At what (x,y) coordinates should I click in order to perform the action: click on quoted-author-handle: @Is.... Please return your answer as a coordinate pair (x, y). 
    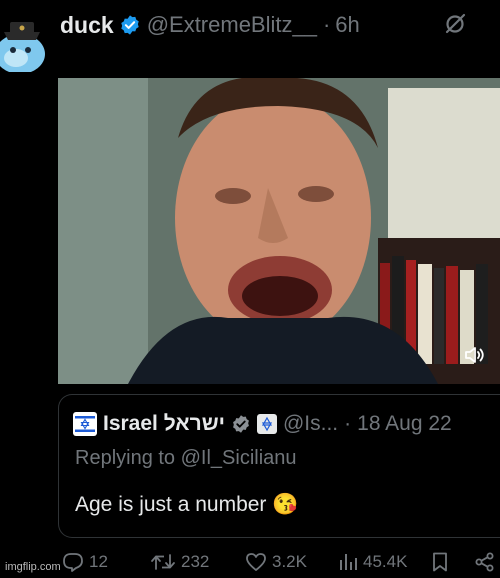
    Looking at the image, I should click on (310, 424).